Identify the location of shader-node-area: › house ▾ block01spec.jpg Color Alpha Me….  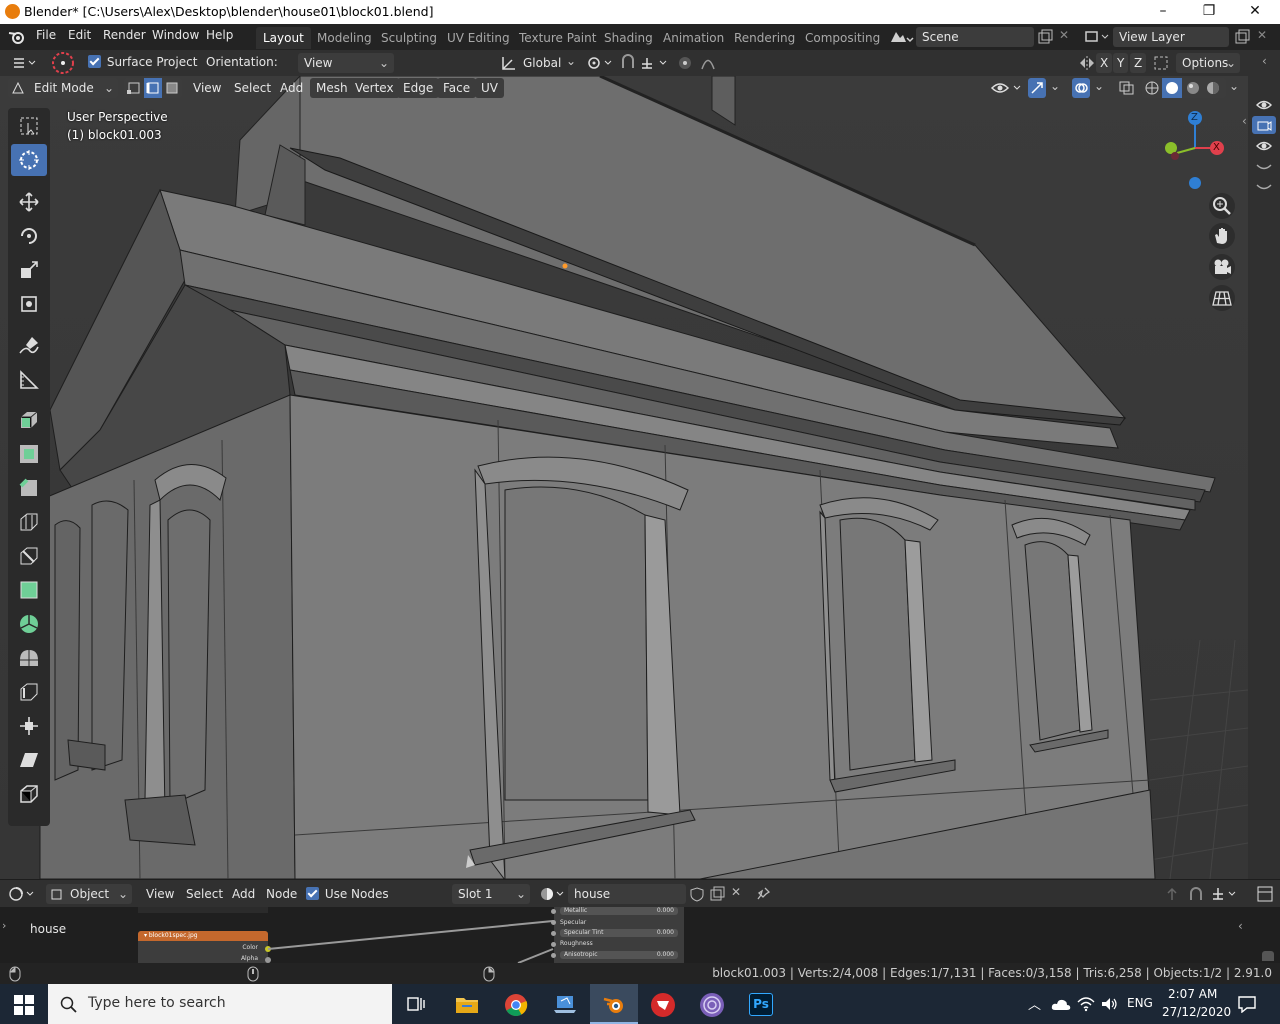
(640, 935).